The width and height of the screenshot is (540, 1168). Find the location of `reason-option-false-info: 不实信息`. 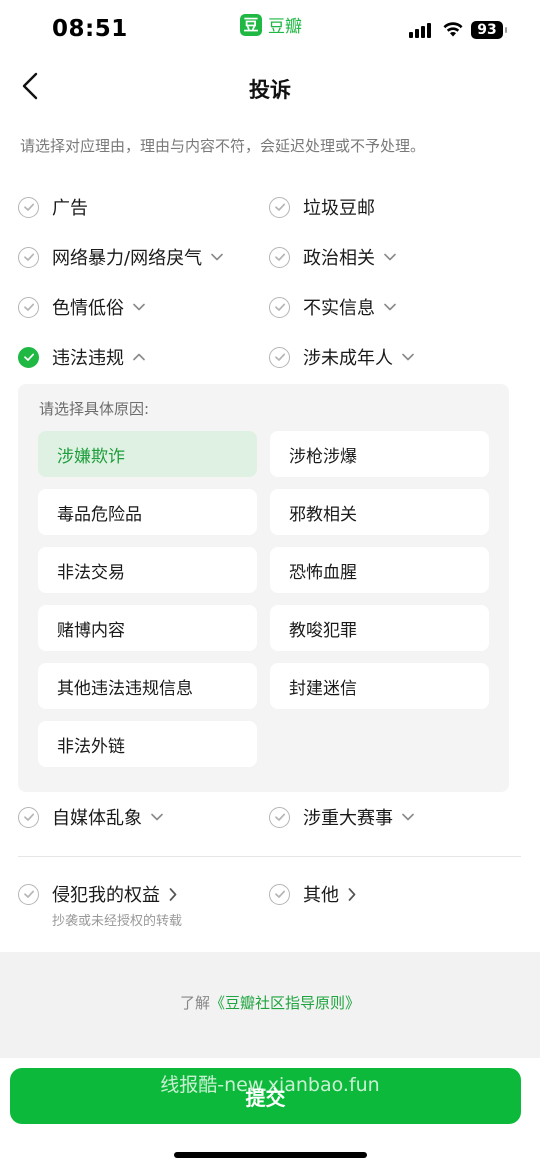

reason-option-false-info: 不实信息 is located at coordinates (332, 307).